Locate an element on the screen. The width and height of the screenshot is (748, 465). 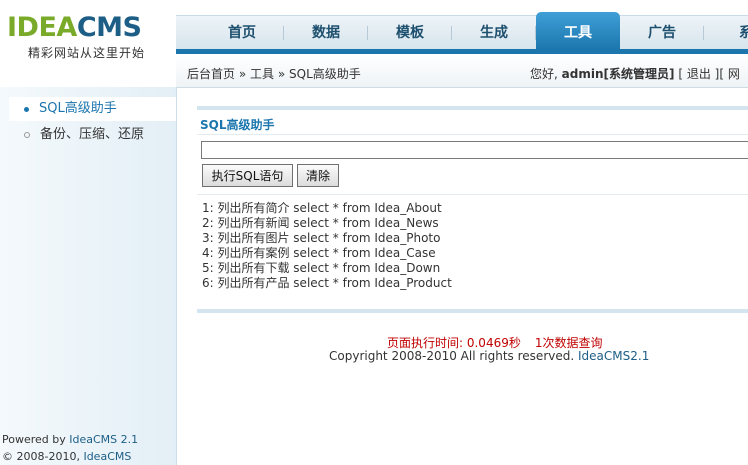
nav-item-data: 数据 is located at coordinates (326, 31).